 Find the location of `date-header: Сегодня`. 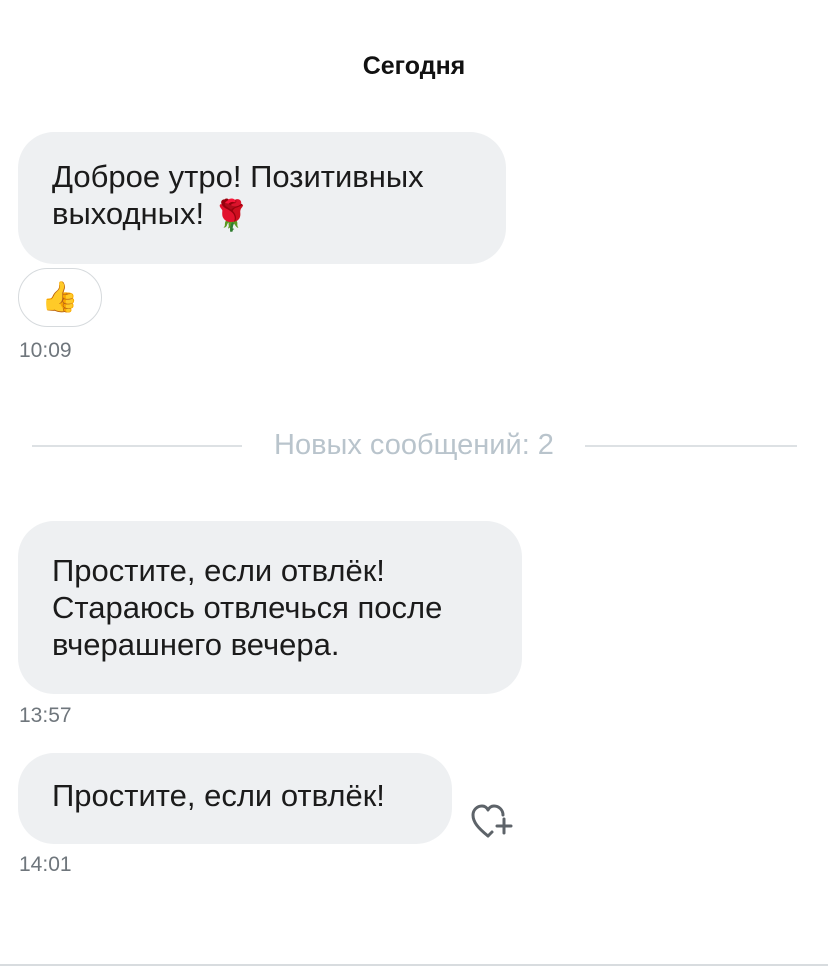

date-header: Сегодня is located at coordinates (414, 66).